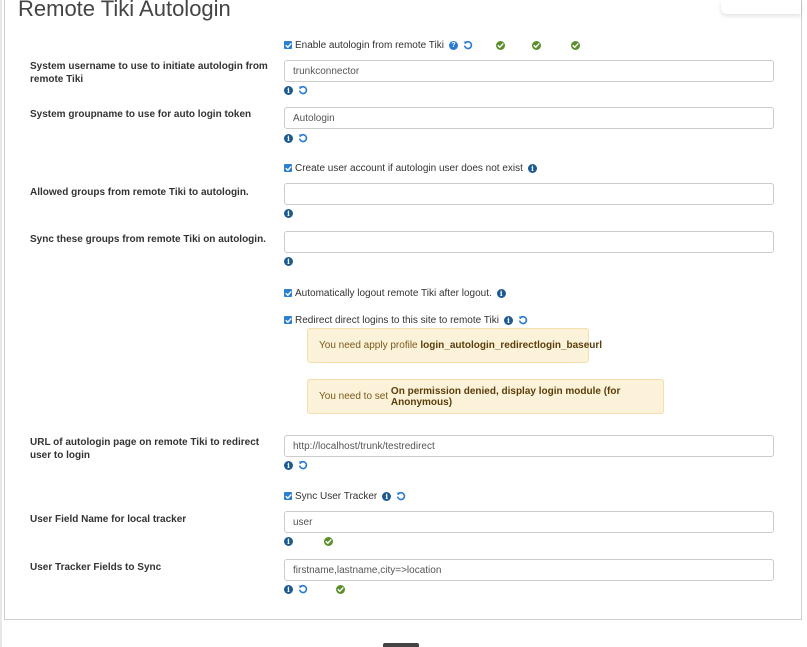  What do you see at coordinates (453, 45) in the screenshot?
I see `help-icon: ?` at bounding box center [453, 45].